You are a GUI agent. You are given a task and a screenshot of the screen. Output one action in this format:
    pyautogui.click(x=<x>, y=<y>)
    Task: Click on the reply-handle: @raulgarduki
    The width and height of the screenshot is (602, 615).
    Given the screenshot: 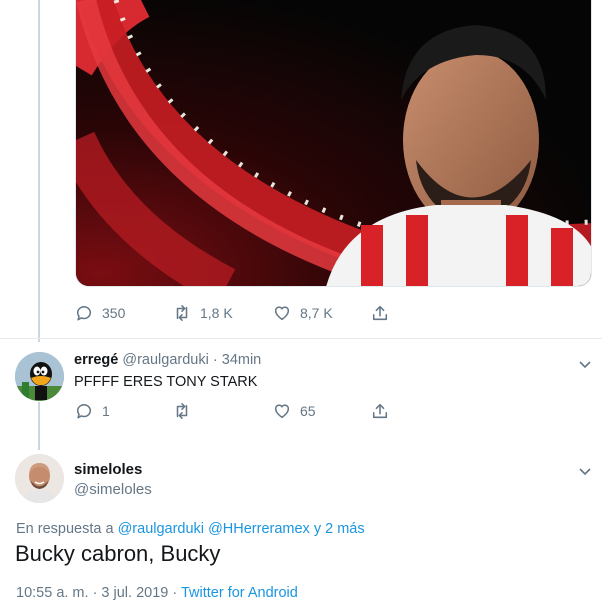 What is the action you would take?
    pyautogui.click(x=165, y=360)
    